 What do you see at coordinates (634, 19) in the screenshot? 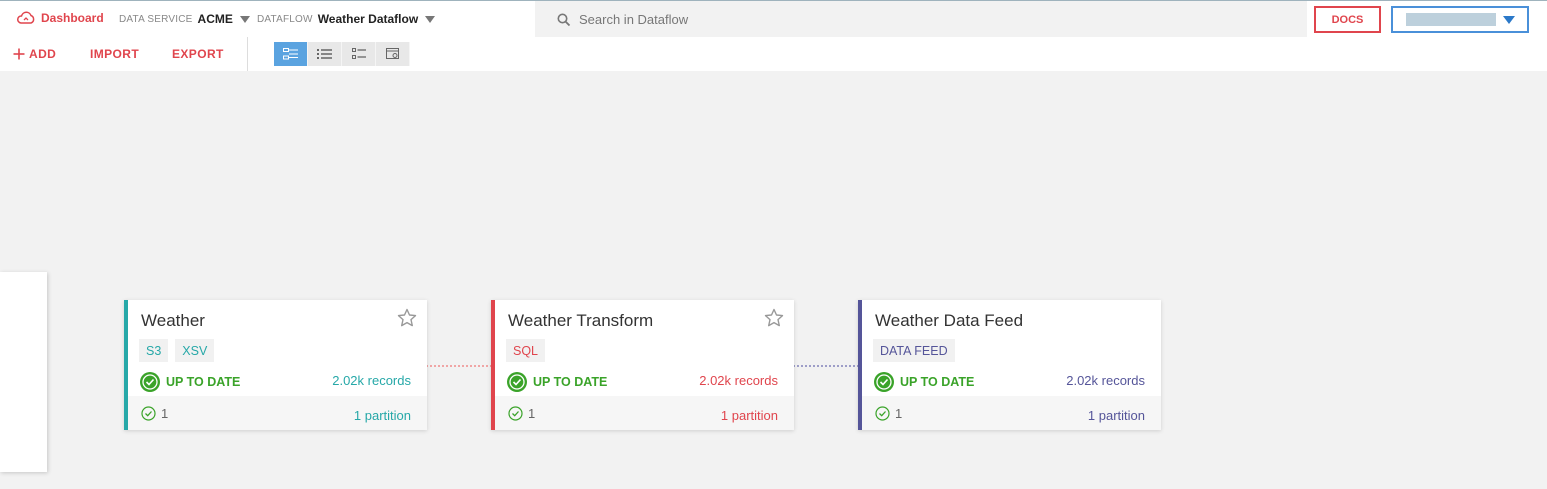
I see `search-placeholder: Search in Dataflow` at bounding box center [634, 19].